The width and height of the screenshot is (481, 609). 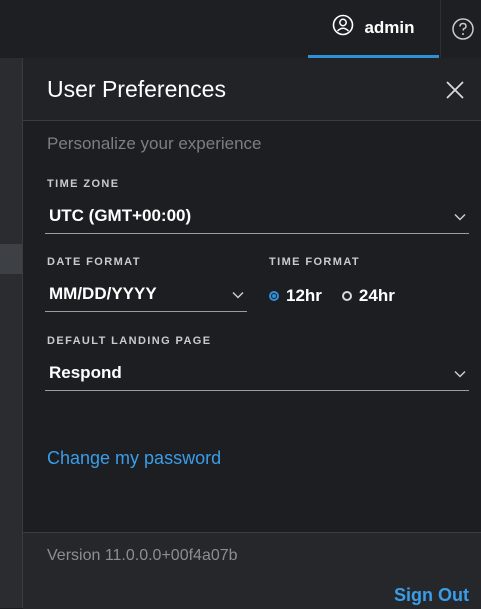 What do you see at coordinates (252, 89) in the screenshot?
I see `panel-header: User Preferences` at bounding box center [252, 89].